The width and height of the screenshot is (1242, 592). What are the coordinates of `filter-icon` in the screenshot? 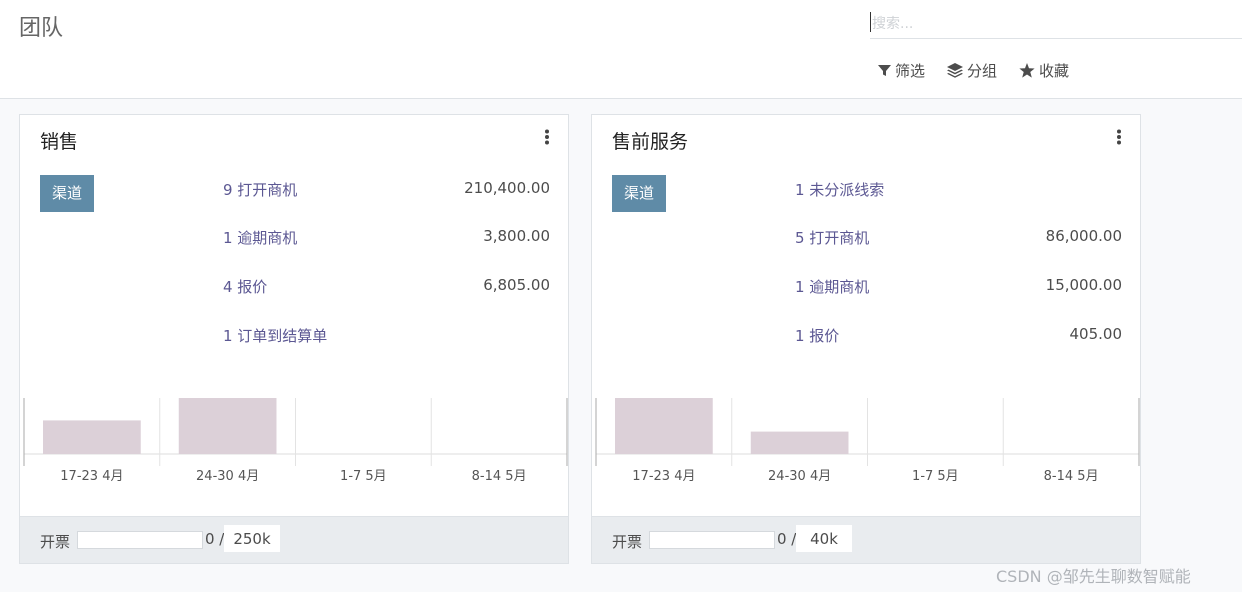 It's located at (884, 70).